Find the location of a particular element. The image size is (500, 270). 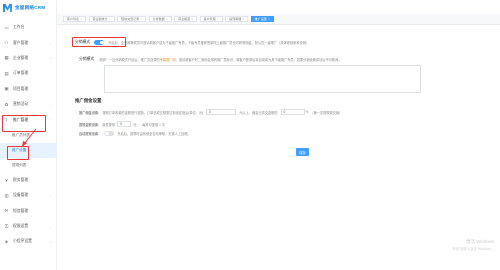

sidebar-item-label: 财务管理 is located at coordinates (21, 179).